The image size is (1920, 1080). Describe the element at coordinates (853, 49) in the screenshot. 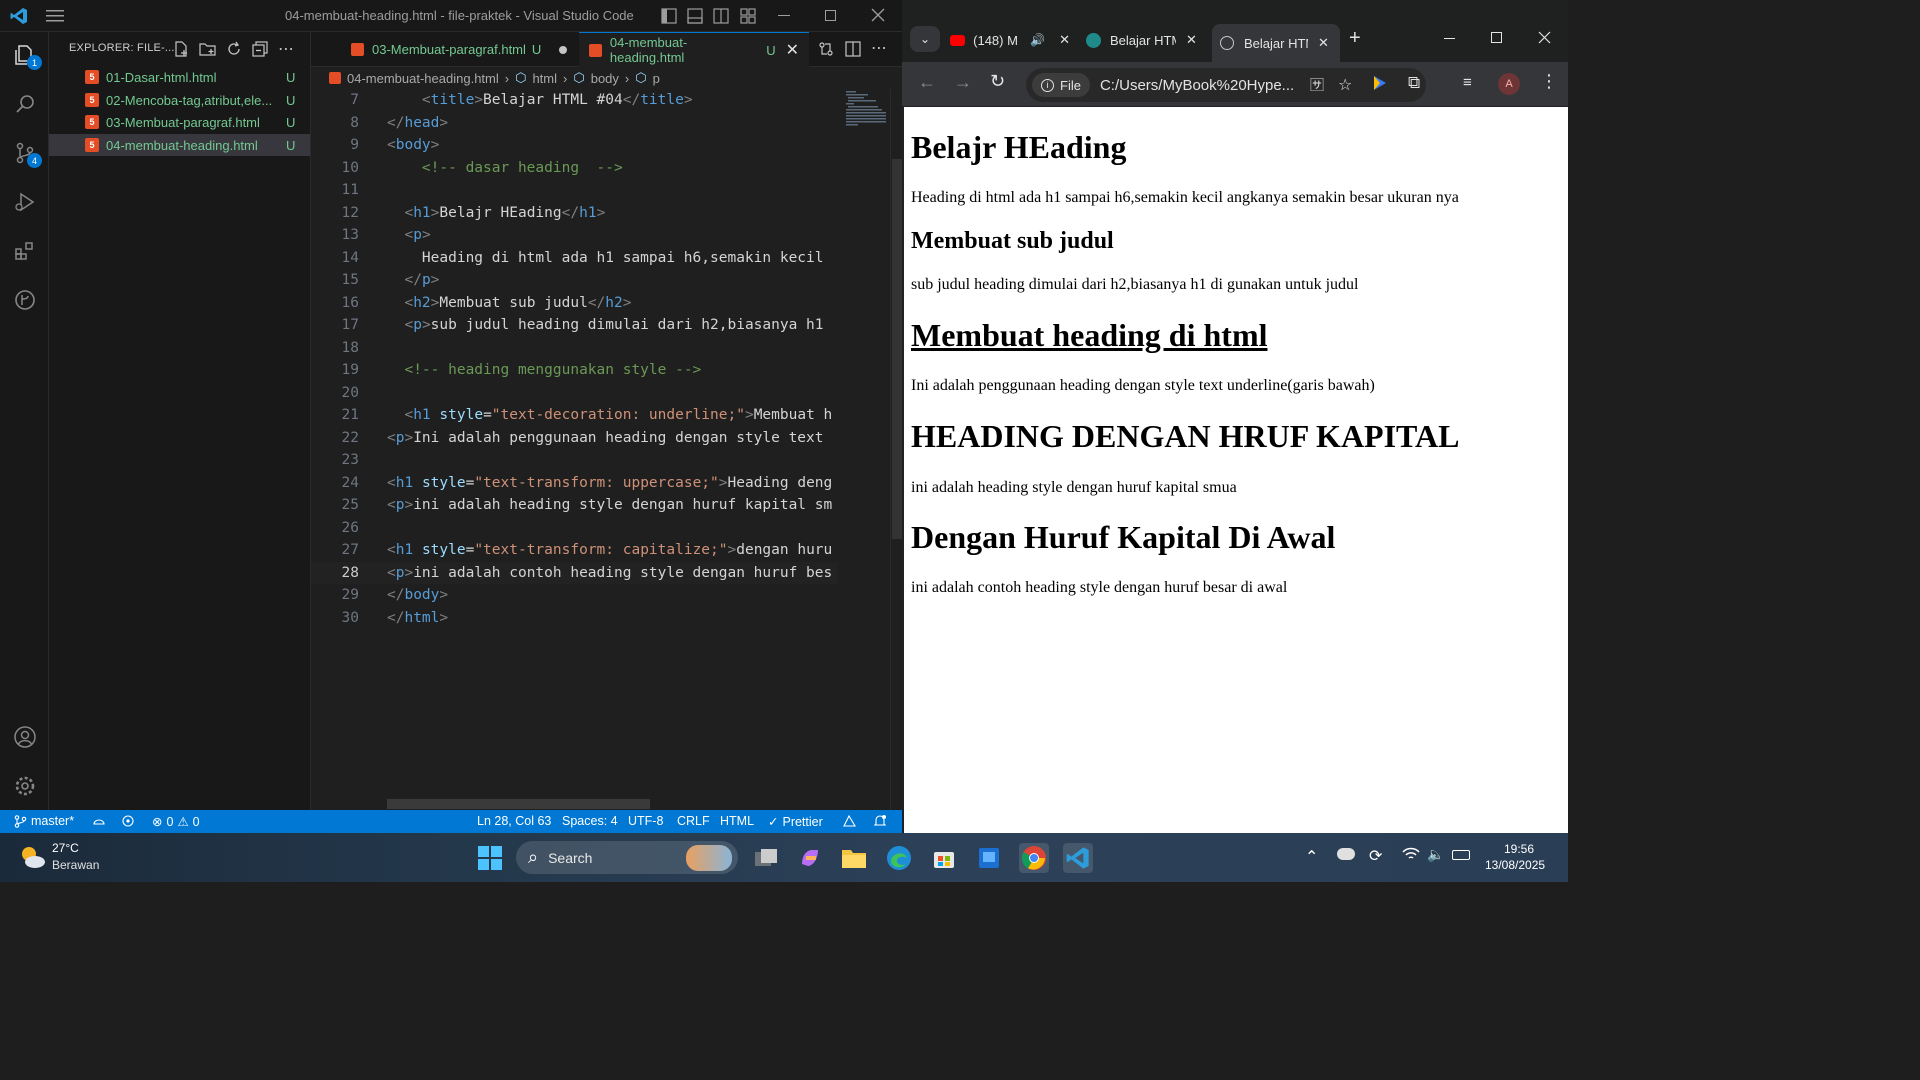

I see `split-editor-icon` at that location.